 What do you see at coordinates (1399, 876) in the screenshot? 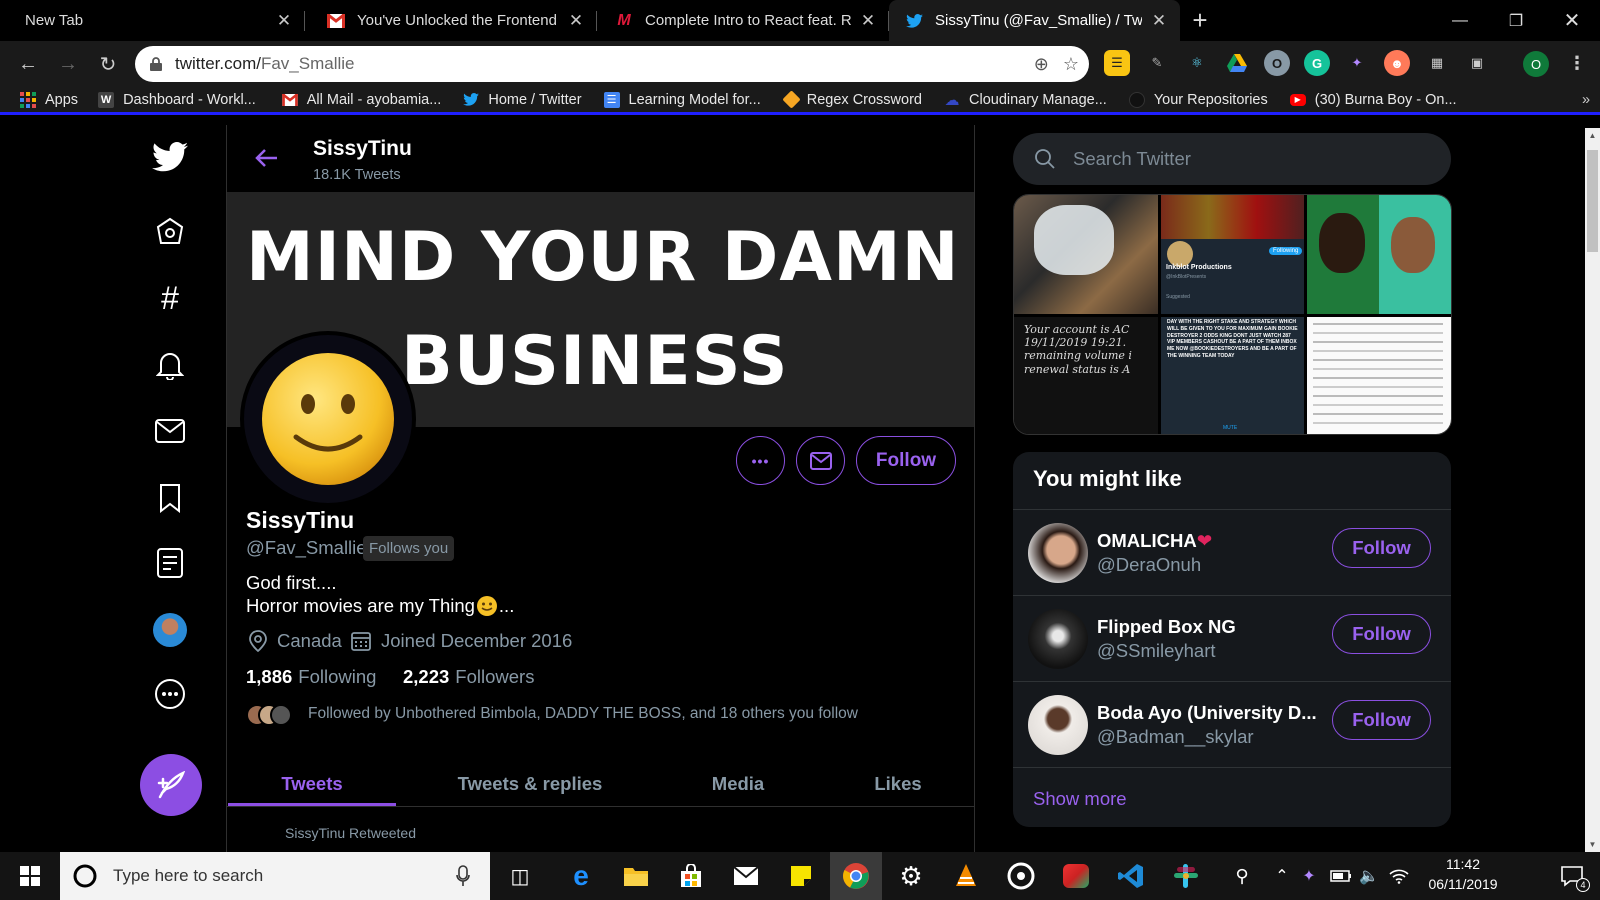
I see `wifi-icon` at bounding box center [1399, 876].